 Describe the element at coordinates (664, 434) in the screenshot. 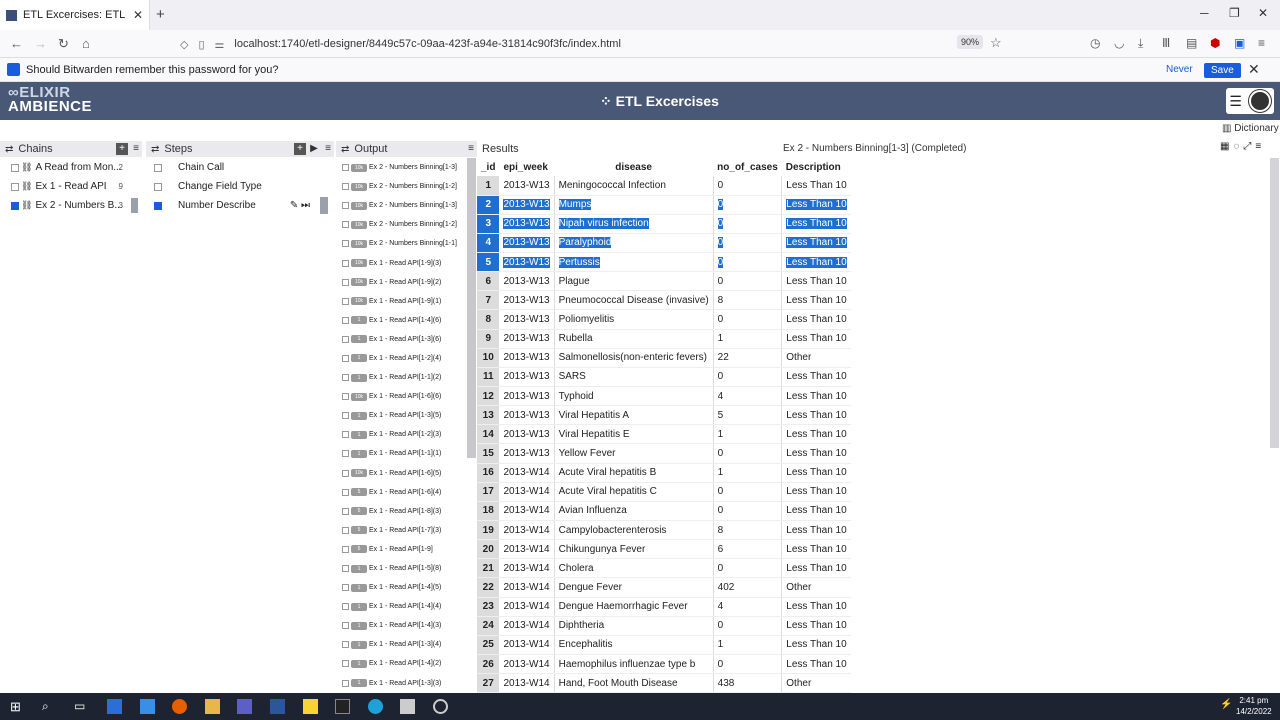

I see `table-row: 14 2013-W13 Viral Hepatitis E 1 Less Than 10` at that location.